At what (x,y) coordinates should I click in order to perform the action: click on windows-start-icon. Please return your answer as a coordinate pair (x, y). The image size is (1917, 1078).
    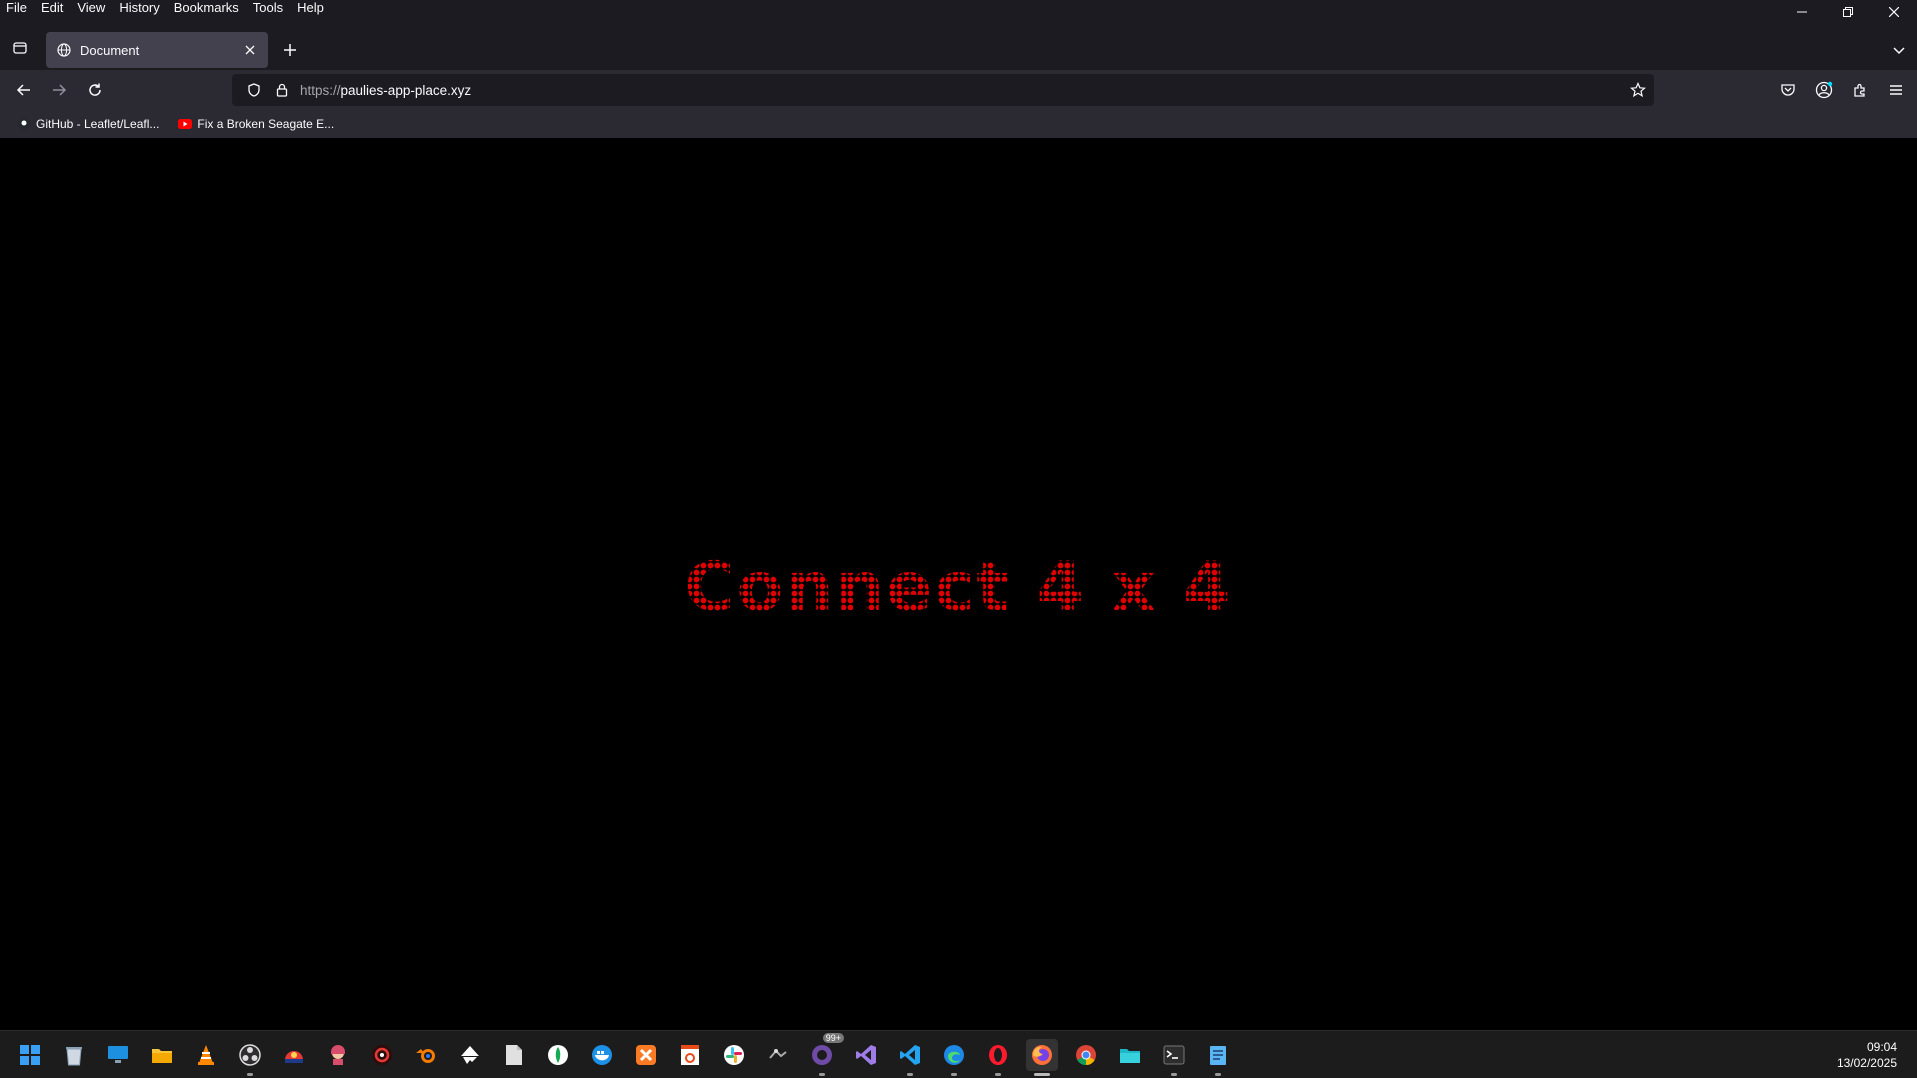
    Looking at the image, I should click on (30, 1055).